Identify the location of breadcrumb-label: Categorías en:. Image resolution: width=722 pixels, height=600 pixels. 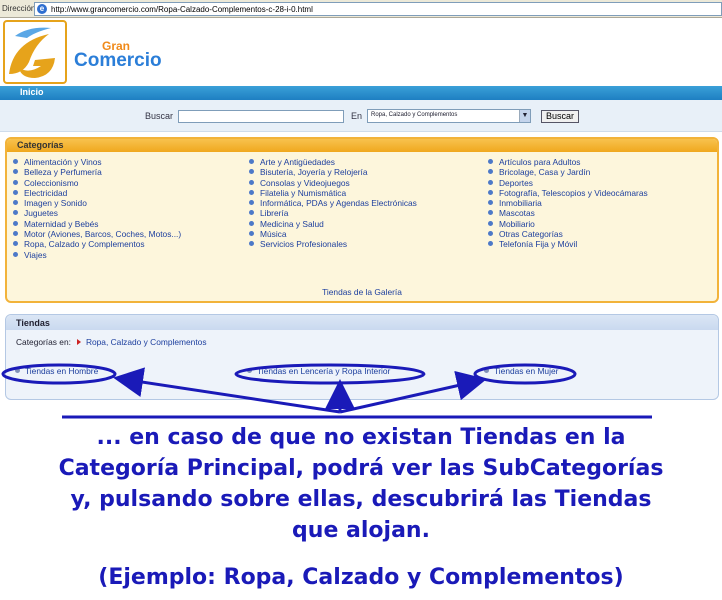
(43, 342).